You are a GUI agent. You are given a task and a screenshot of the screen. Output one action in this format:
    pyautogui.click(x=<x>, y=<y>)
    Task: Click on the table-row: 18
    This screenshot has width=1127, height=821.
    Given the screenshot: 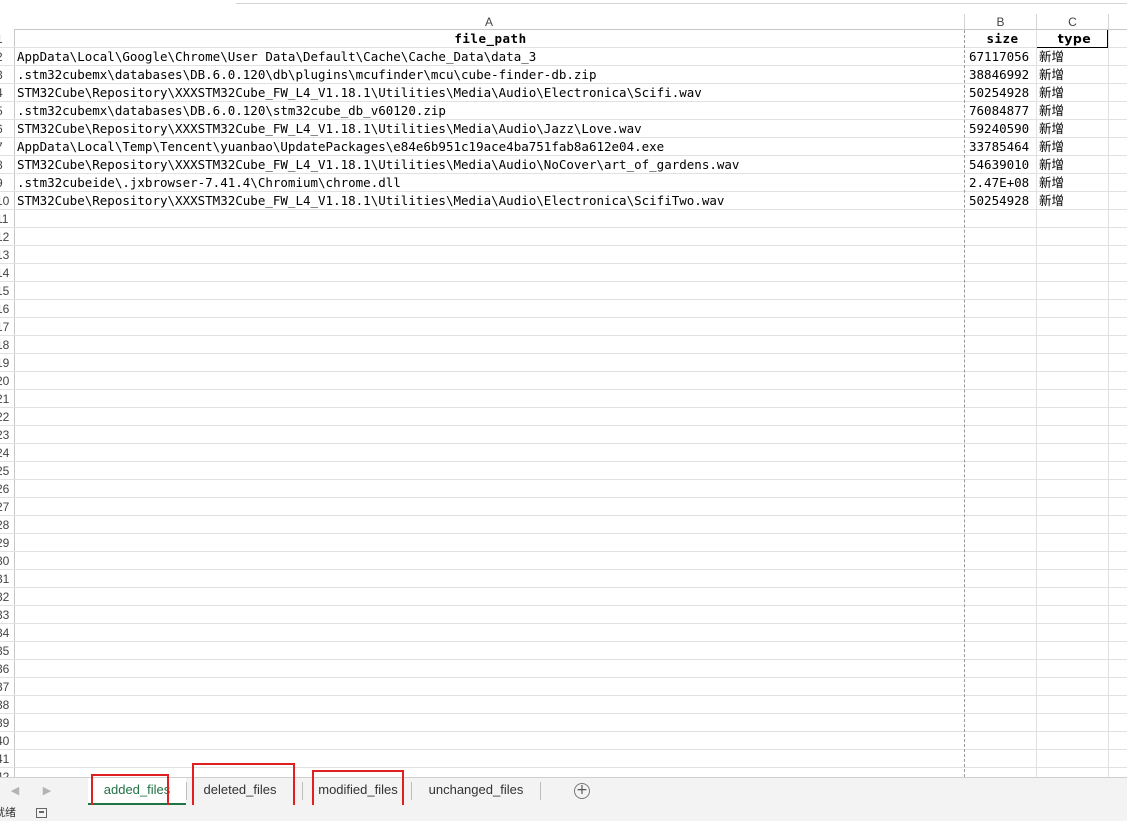 What is the action you would take?
    pyautogui.click(x=563, y=345)
    